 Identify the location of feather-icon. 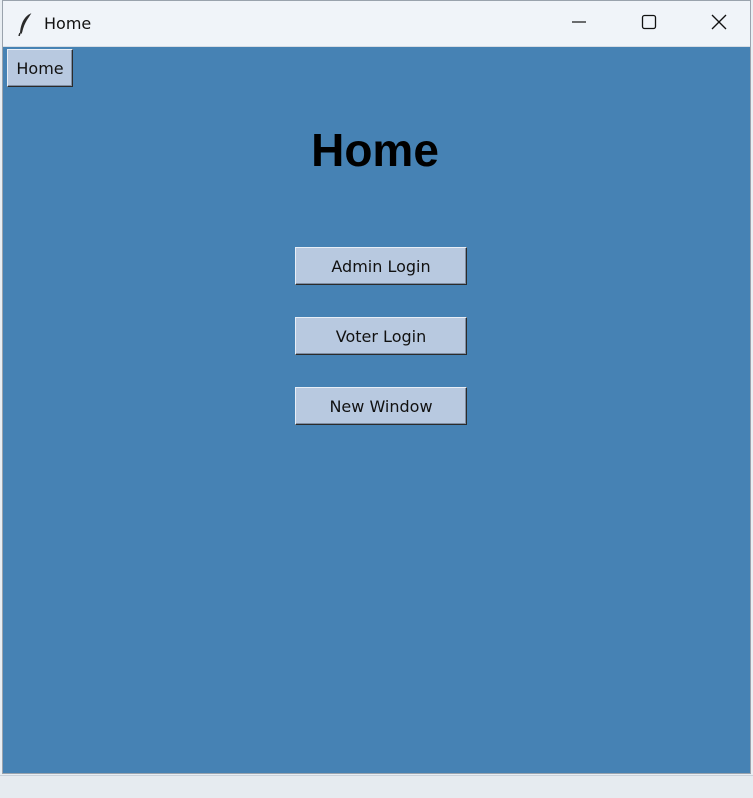
(26, 24).